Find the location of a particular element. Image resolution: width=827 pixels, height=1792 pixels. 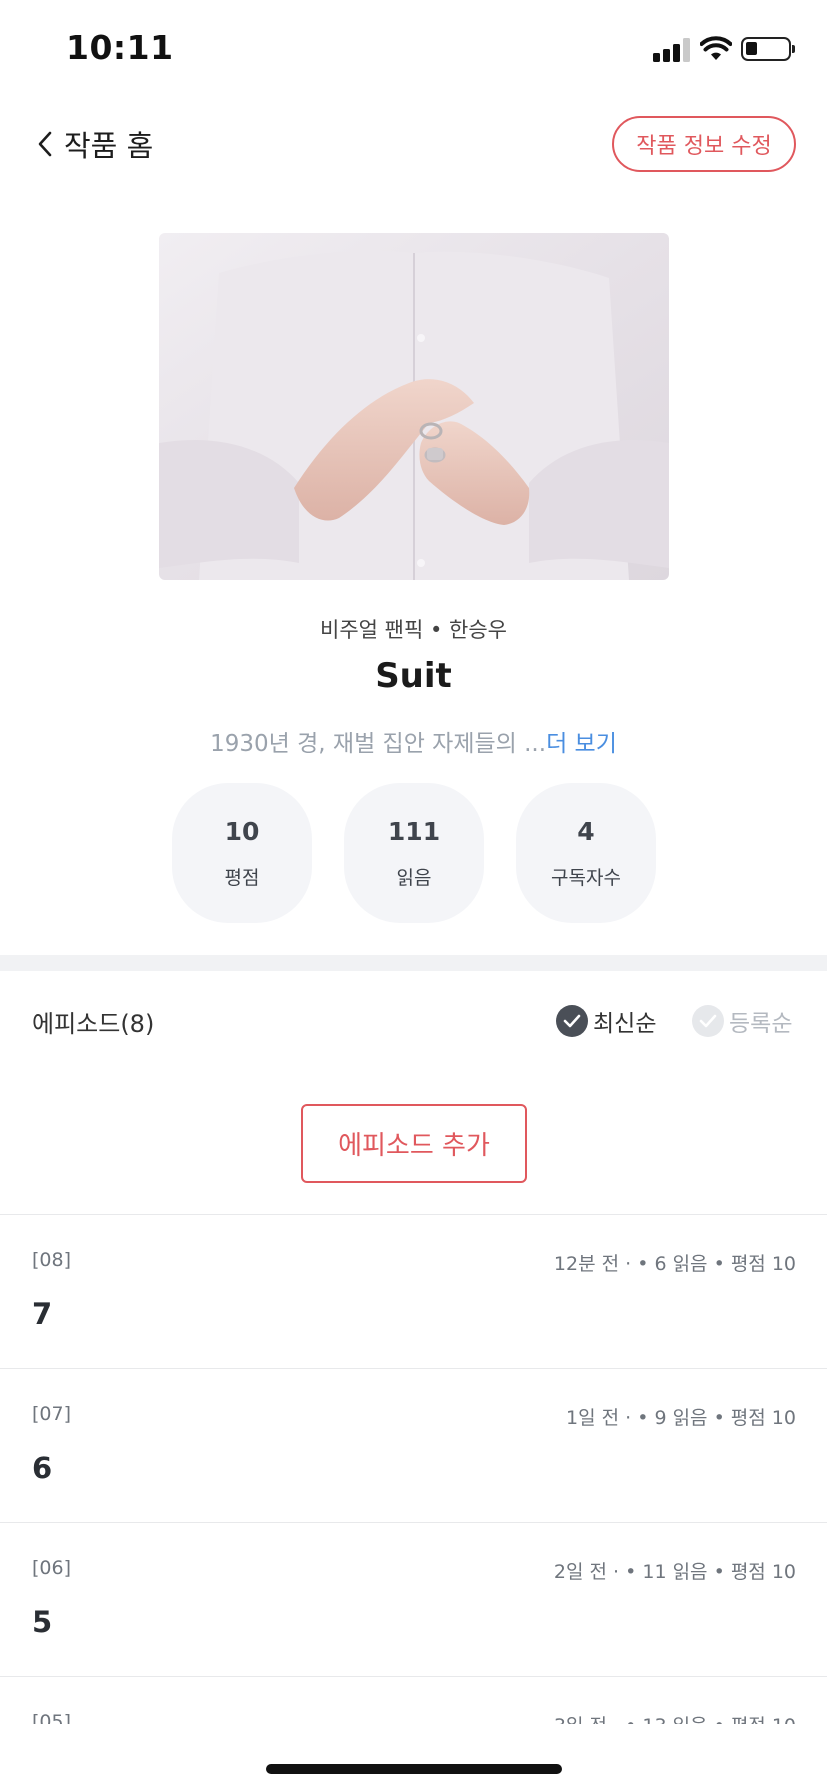

status-bar: 10:11 is located at coordinates (413, 50).